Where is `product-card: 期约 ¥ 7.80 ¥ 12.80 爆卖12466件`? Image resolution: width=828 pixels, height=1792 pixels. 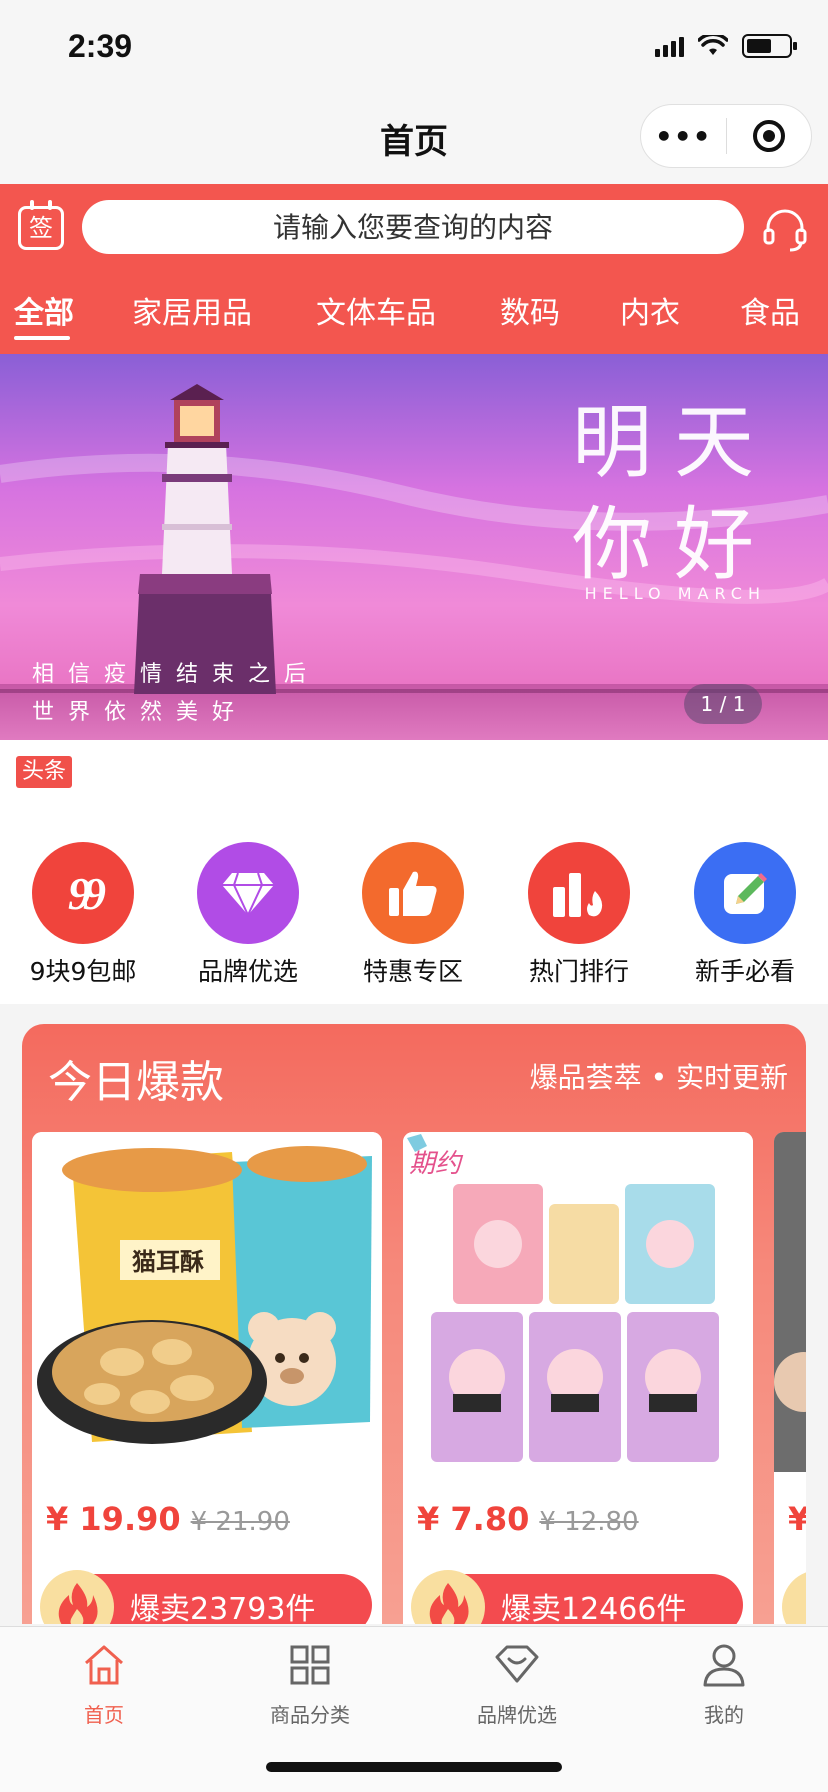
product-card: 期约 ¥ 7.80 ¥ 12.80 爆卖12466件 is located at coordinates (578, 1378).